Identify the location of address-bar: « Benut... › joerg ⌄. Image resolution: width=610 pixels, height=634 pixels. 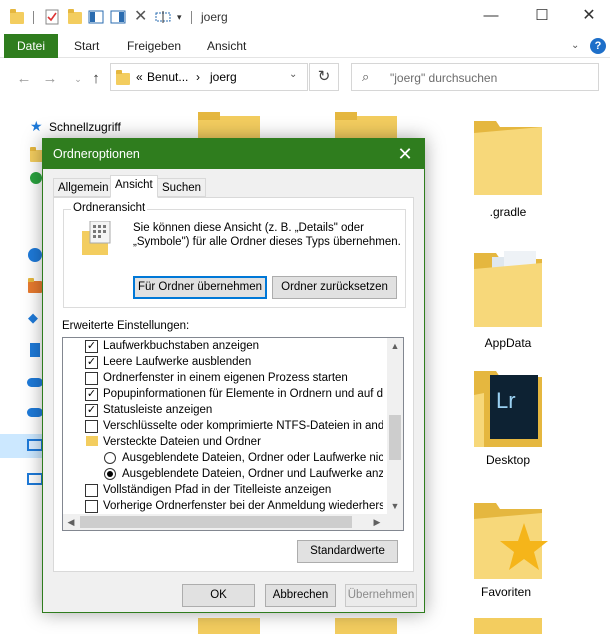
(209, 77).